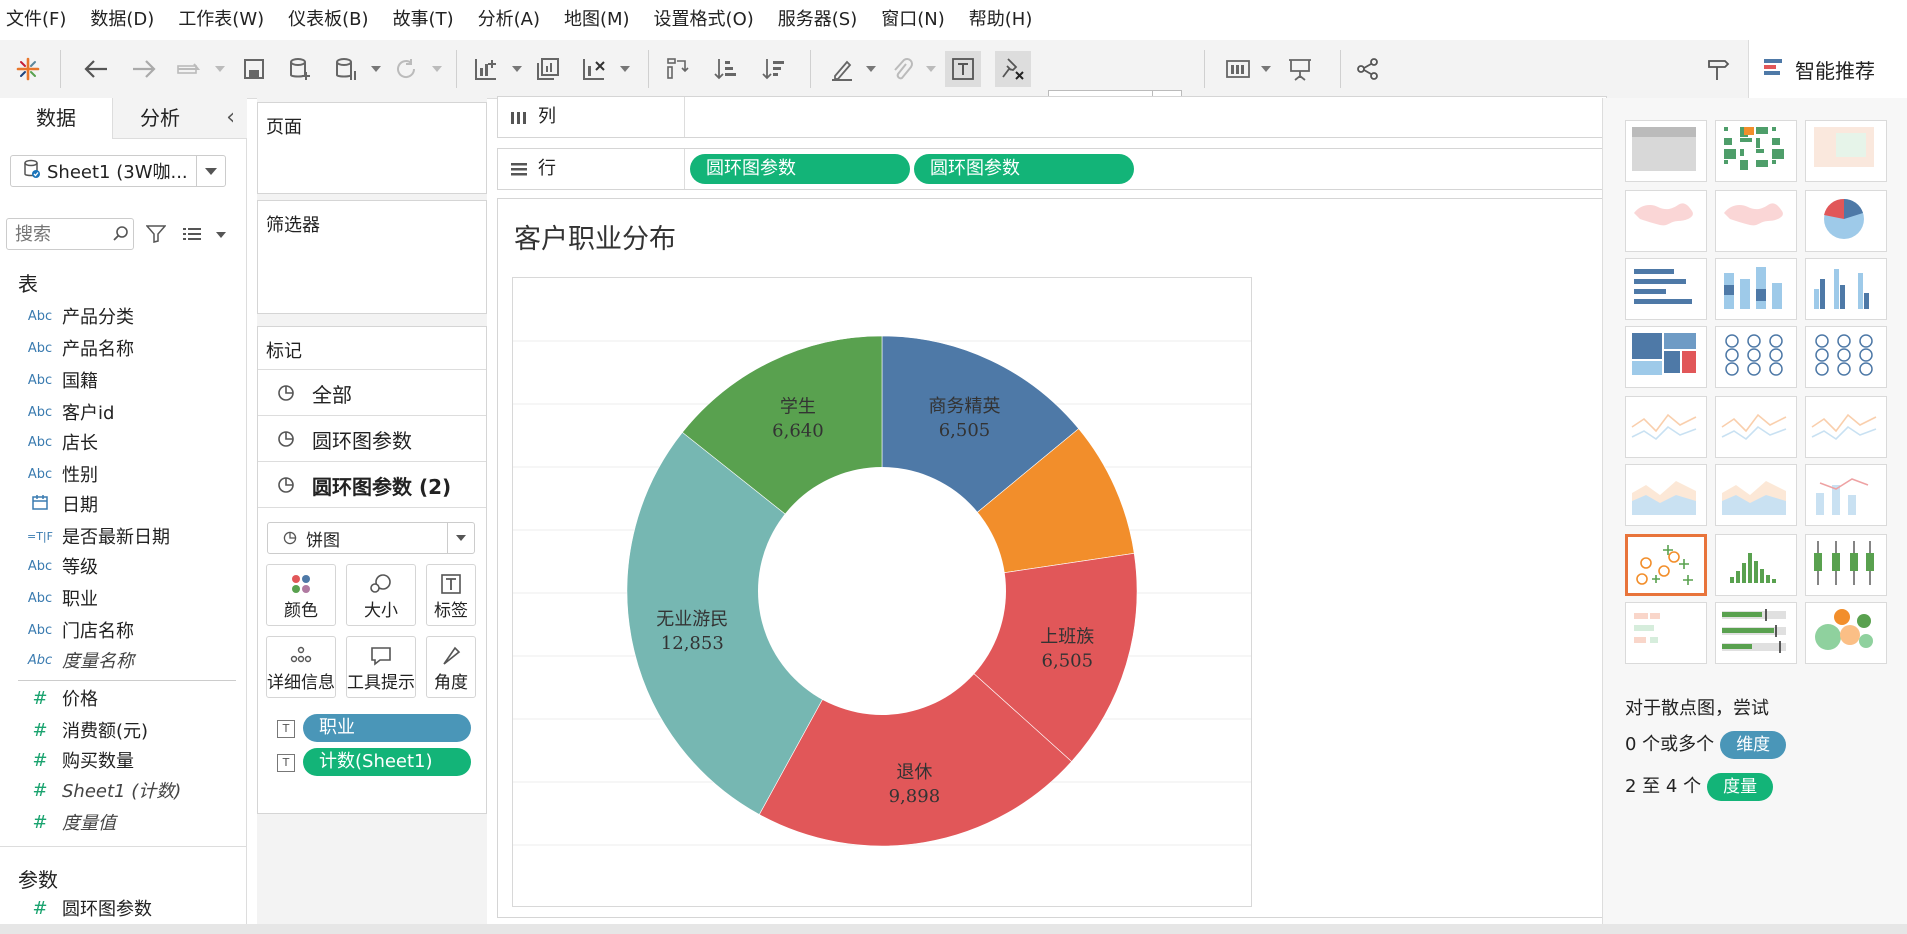 This screenshot has width=1907, height=934. Describe the element at coordinates (963, 69) in the screenshot. I see `show-labels-icon` at that location.